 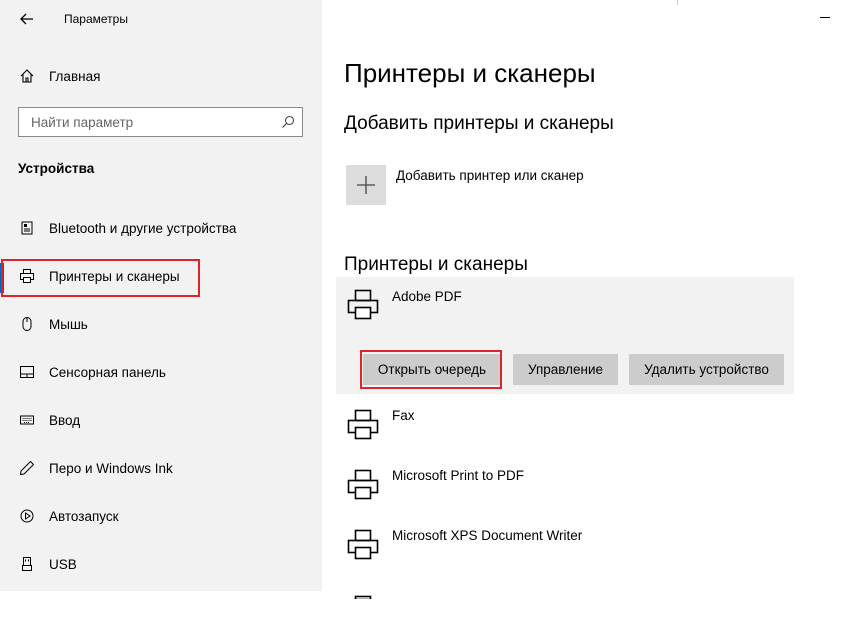 I want to click on window-divider, so click(x=677, y=2).